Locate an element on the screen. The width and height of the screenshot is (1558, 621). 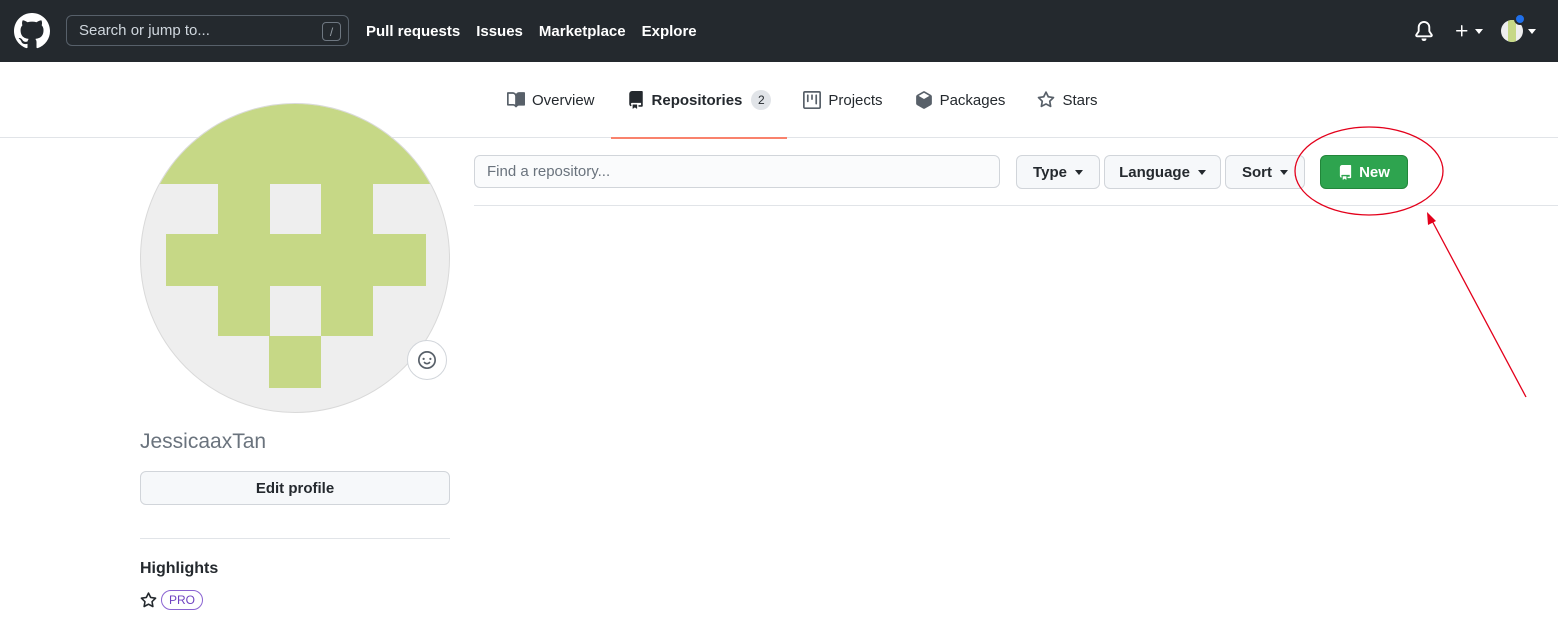
nav-issues: Issues is located at coordinates (499, 31).